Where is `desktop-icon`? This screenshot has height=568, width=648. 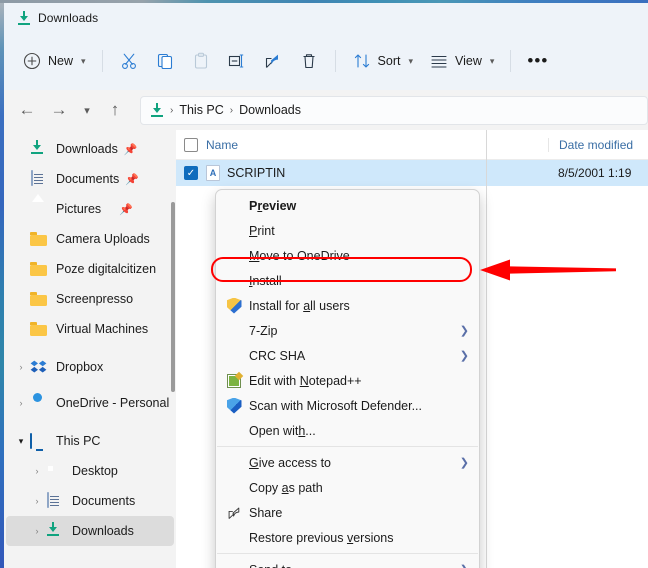 desktop-icon is located at coordinates (55, 471).